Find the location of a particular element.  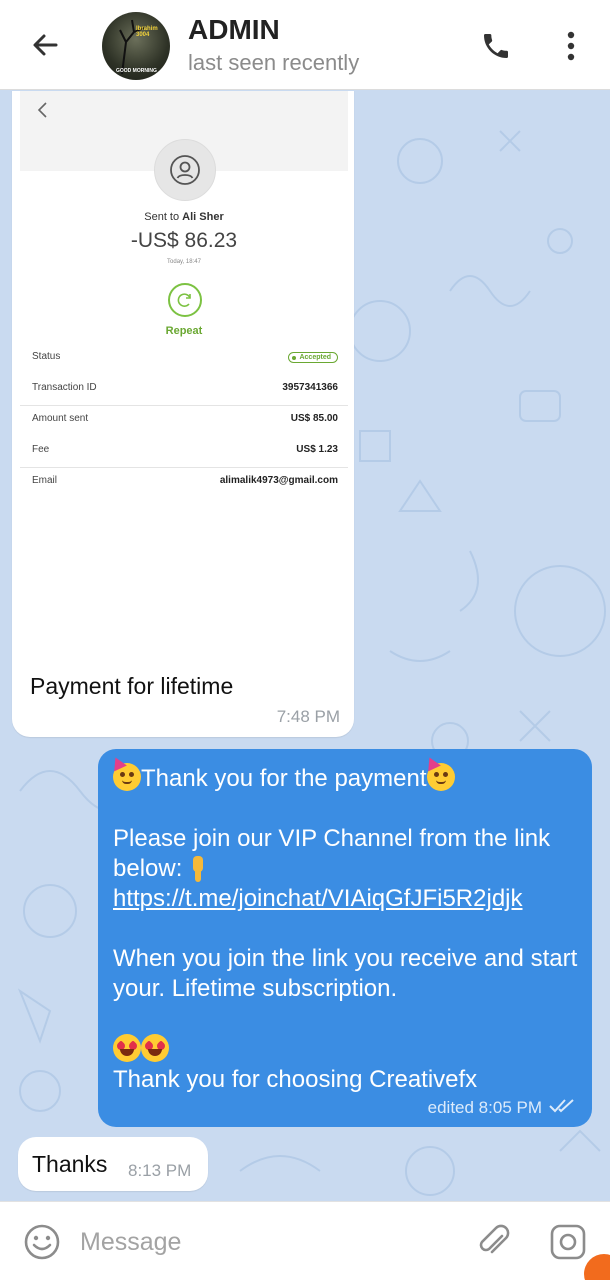

avatar: Ibrahim 3004 GOOD MORNING is located at coordinates (136, 46).